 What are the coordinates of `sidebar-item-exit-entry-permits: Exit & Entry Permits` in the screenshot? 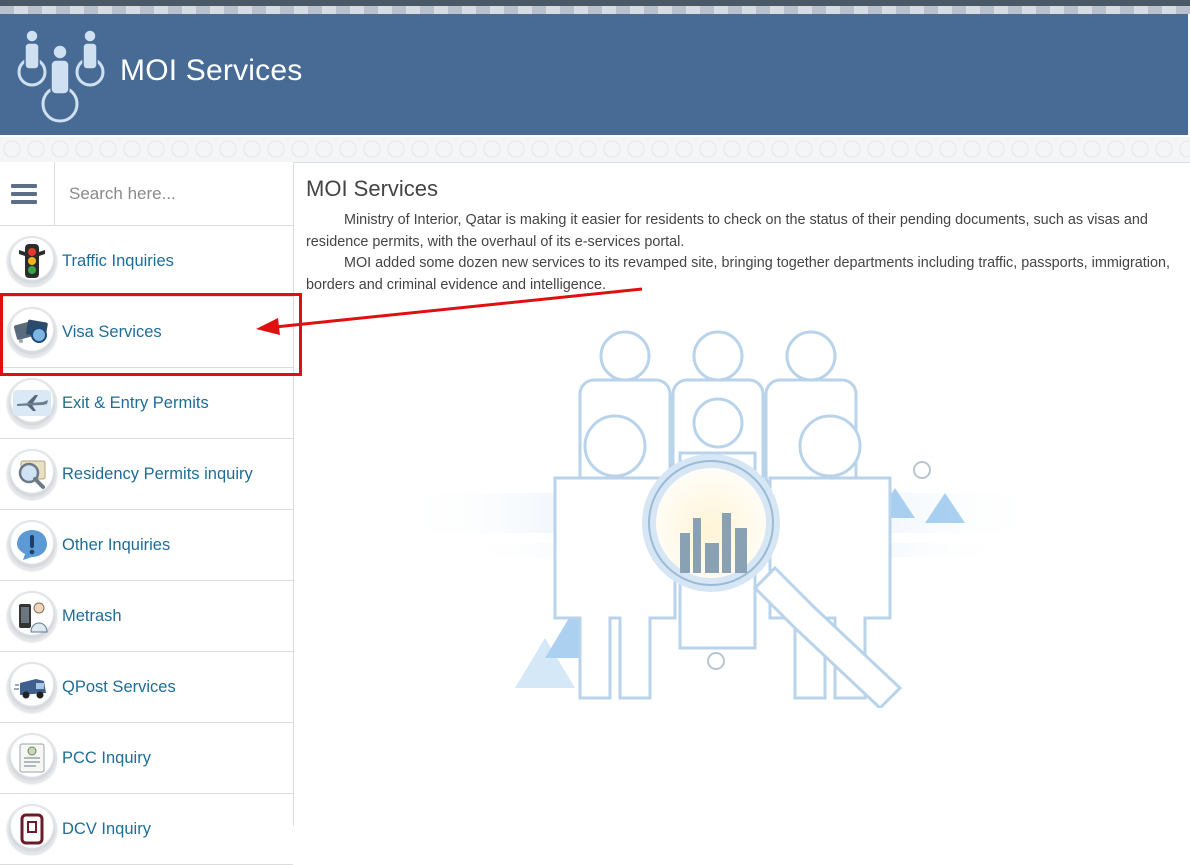 It's located at (146, 403).